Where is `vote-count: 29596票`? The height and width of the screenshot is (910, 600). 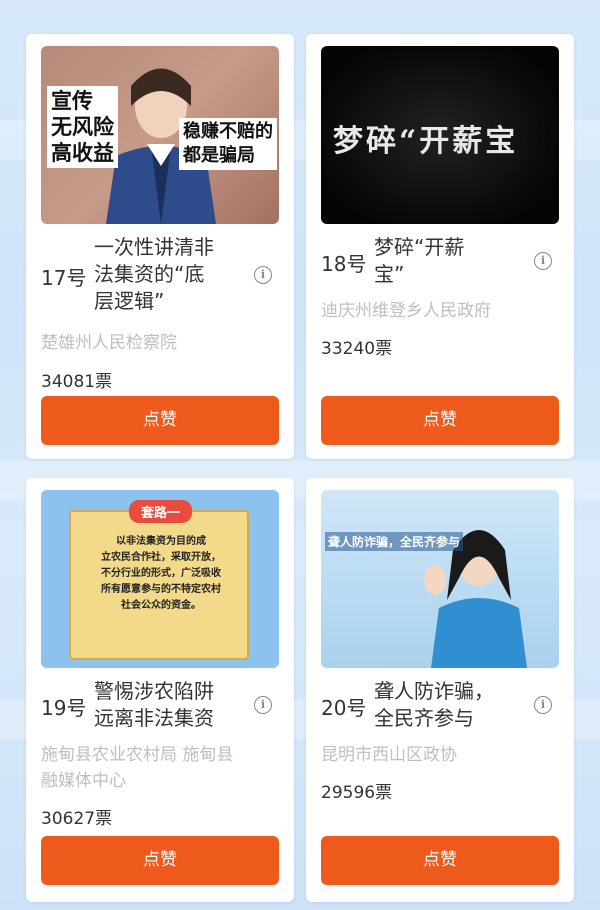 vote-count: 29596票 is located at coordinates (357, 793).